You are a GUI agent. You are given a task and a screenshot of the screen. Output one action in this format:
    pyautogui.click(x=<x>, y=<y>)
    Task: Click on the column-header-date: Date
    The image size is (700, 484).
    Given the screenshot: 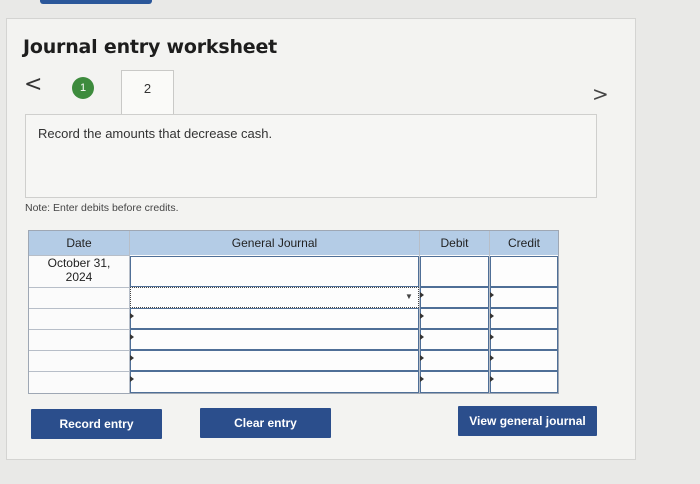 What is the action you would take?
    pyautogui.click(x=79, y=243)
    